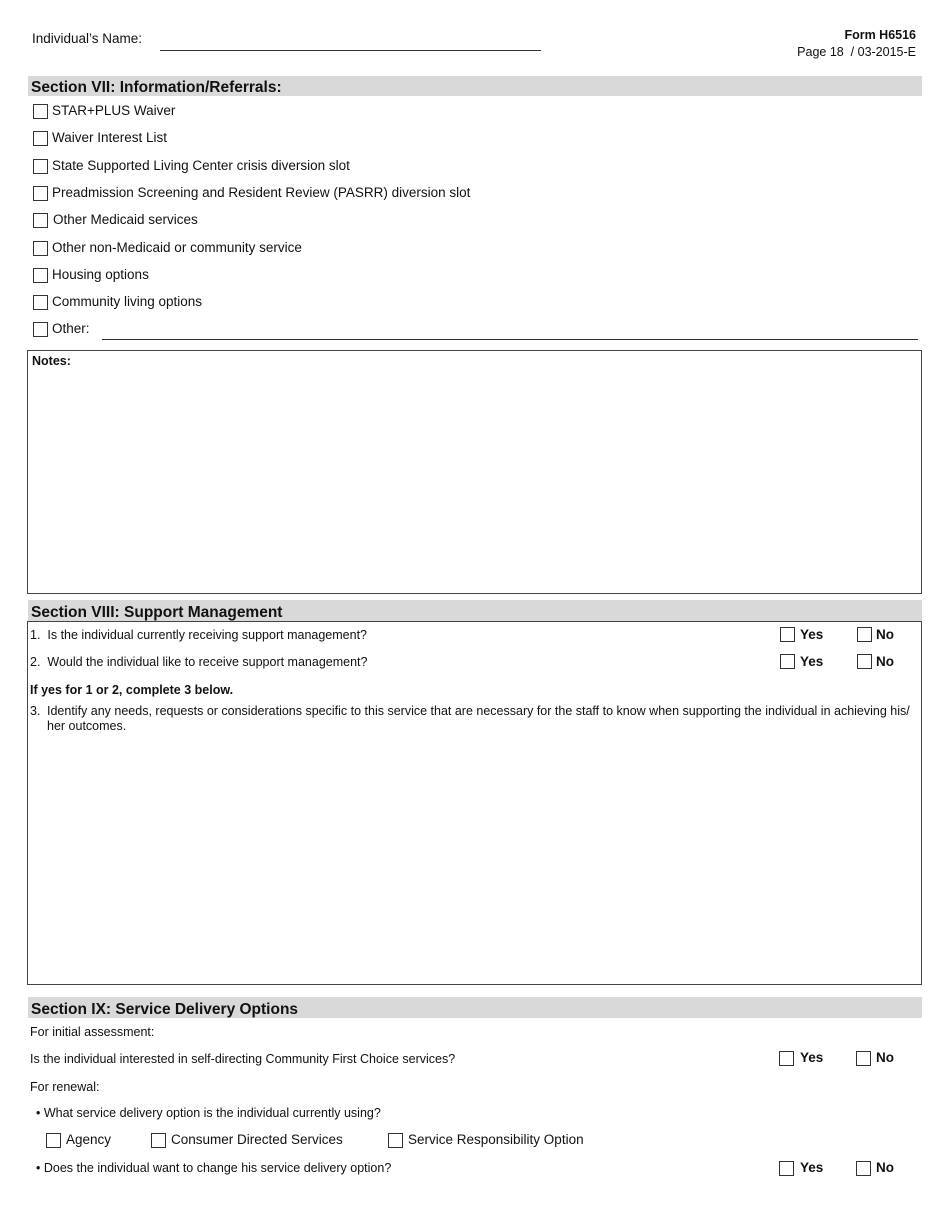  I want to click on q1-no-checkbox, so click(864, 634).